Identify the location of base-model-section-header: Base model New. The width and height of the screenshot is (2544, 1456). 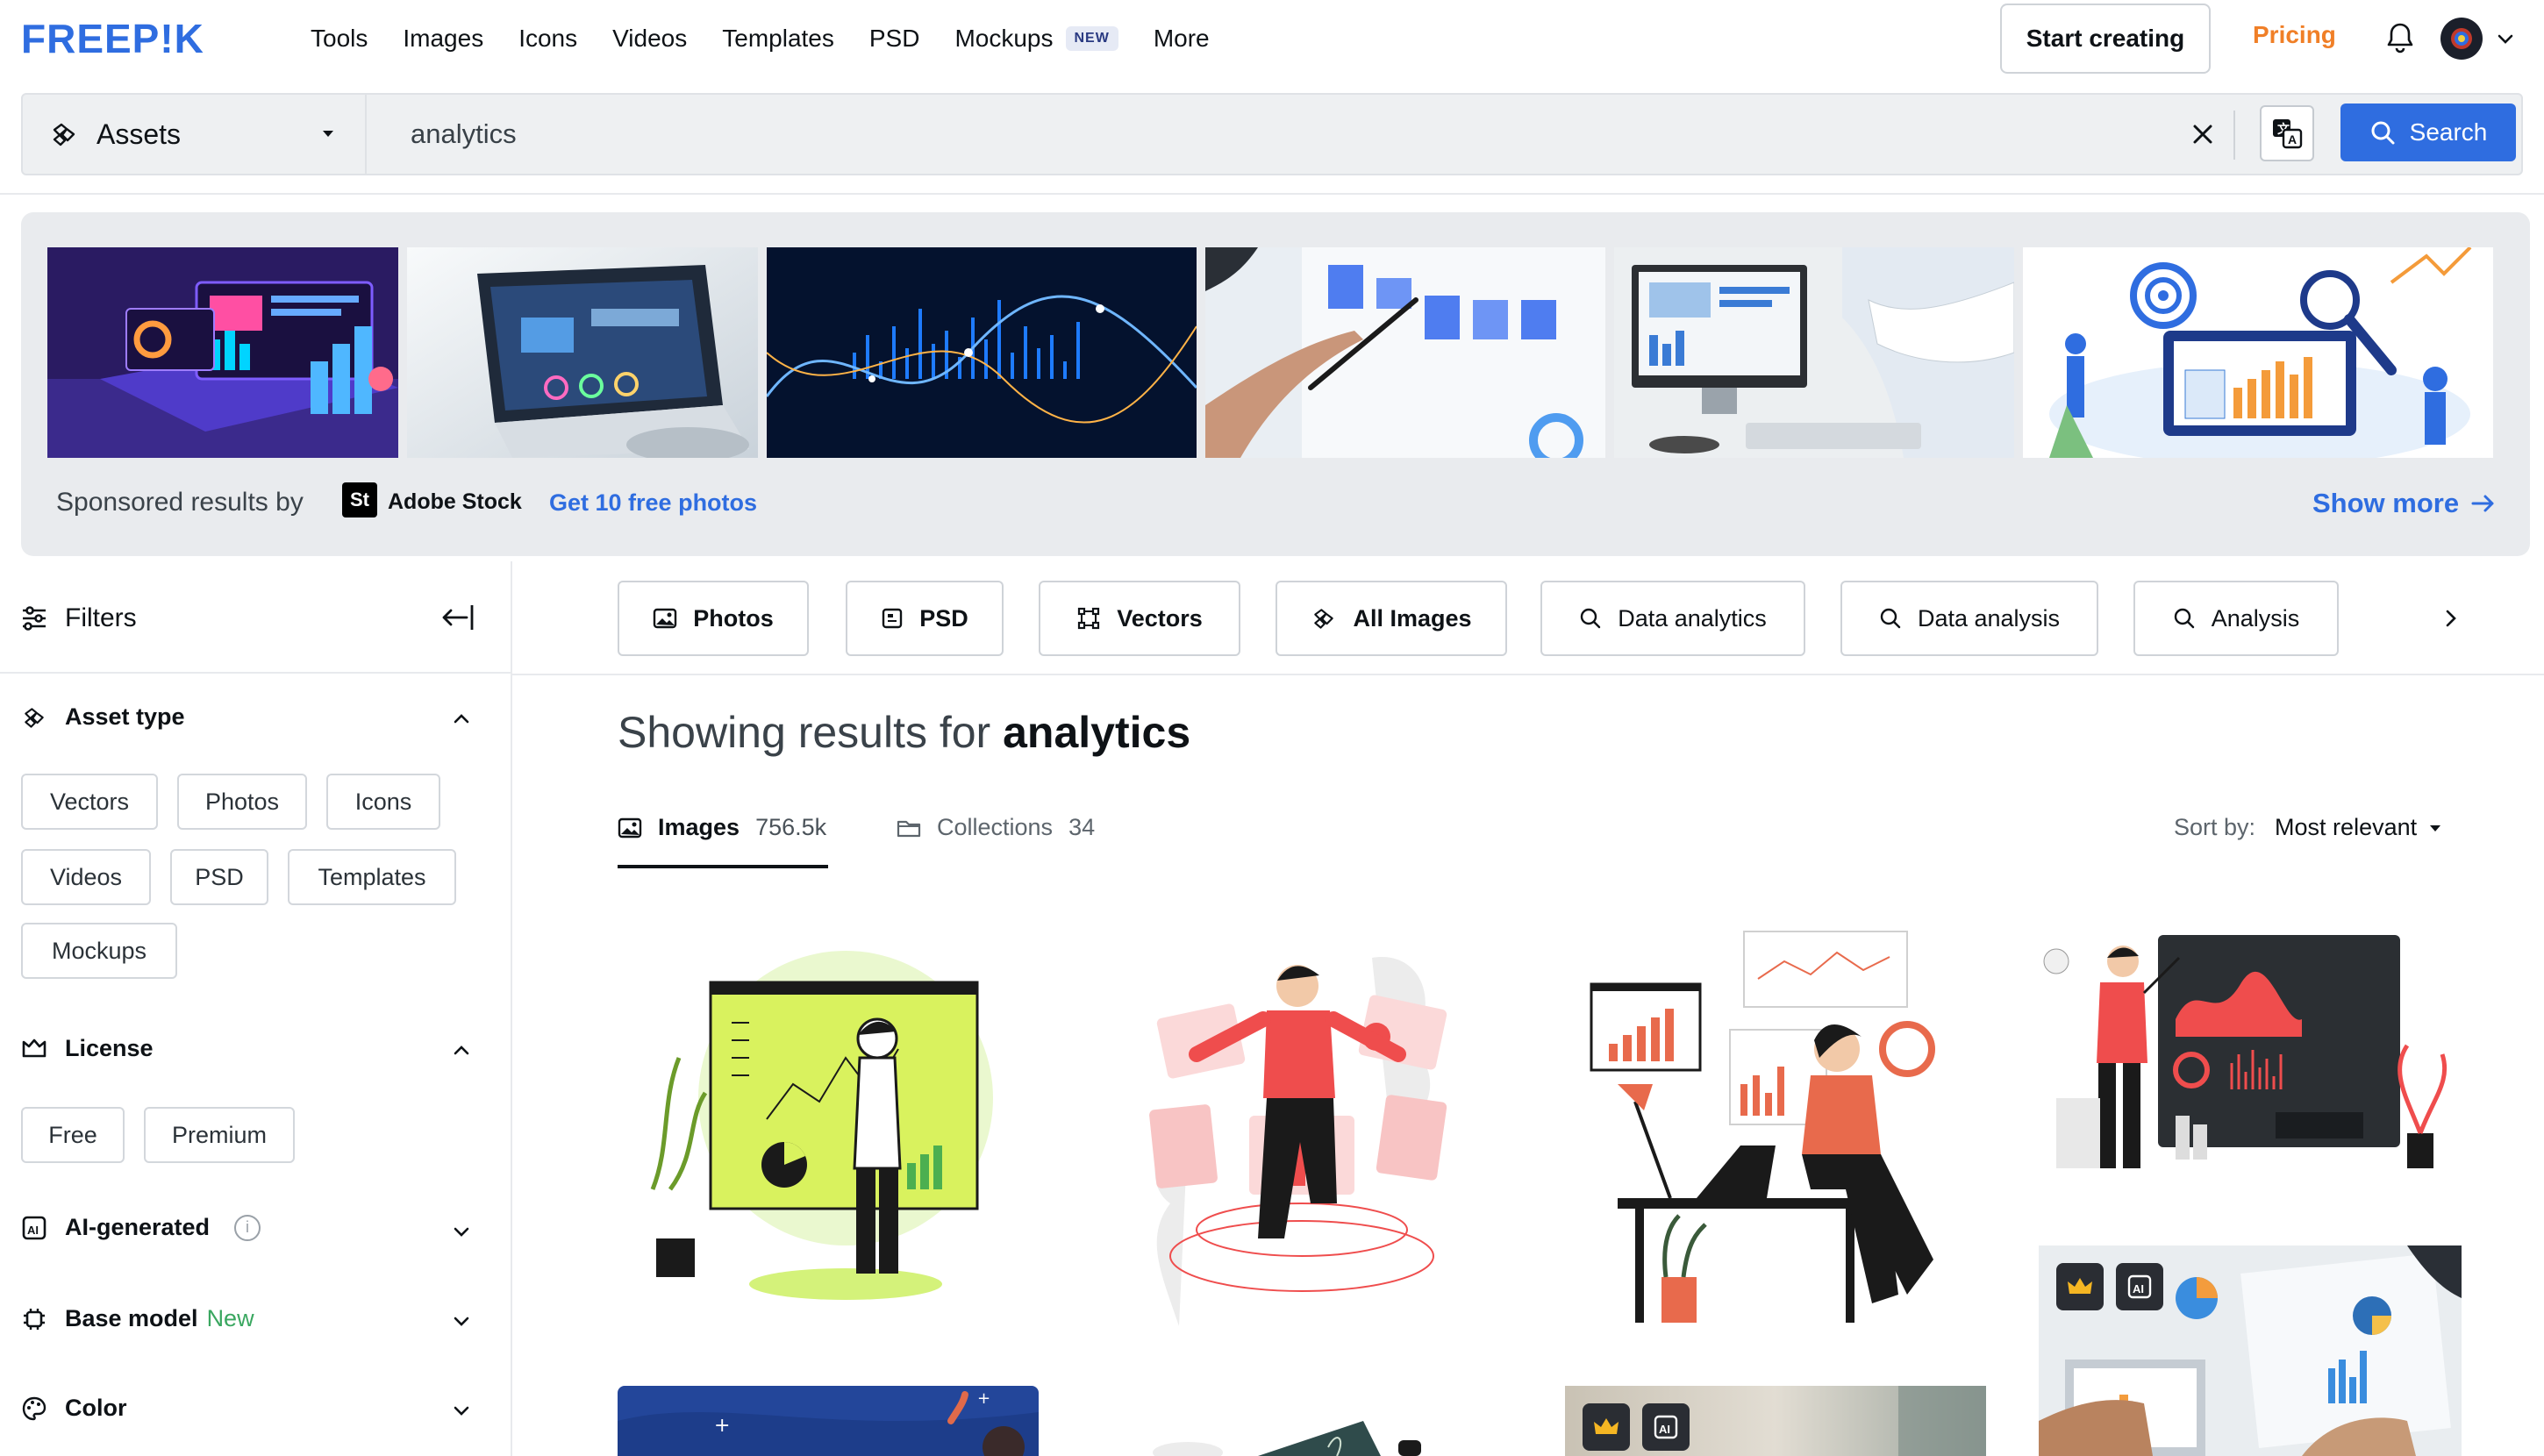
(137, 1318).